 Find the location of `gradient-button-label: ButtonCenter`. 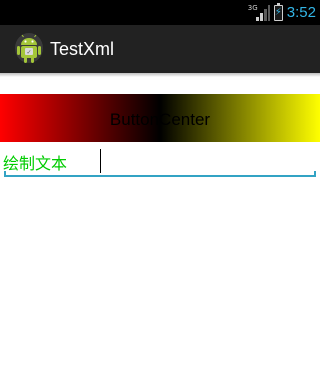

gradient-button-label: ButtonCenter is located at coordinates (160, 119).